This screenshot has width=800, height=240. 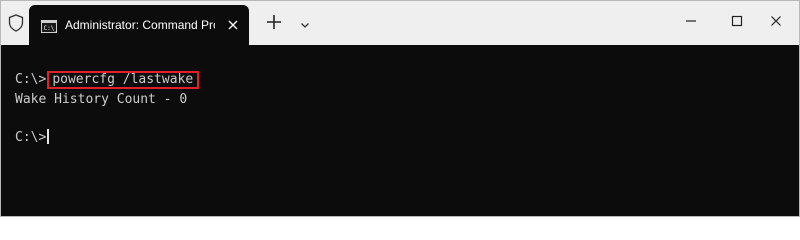 I want to click on svg-text: C:\_, so click(x=51, y=28).